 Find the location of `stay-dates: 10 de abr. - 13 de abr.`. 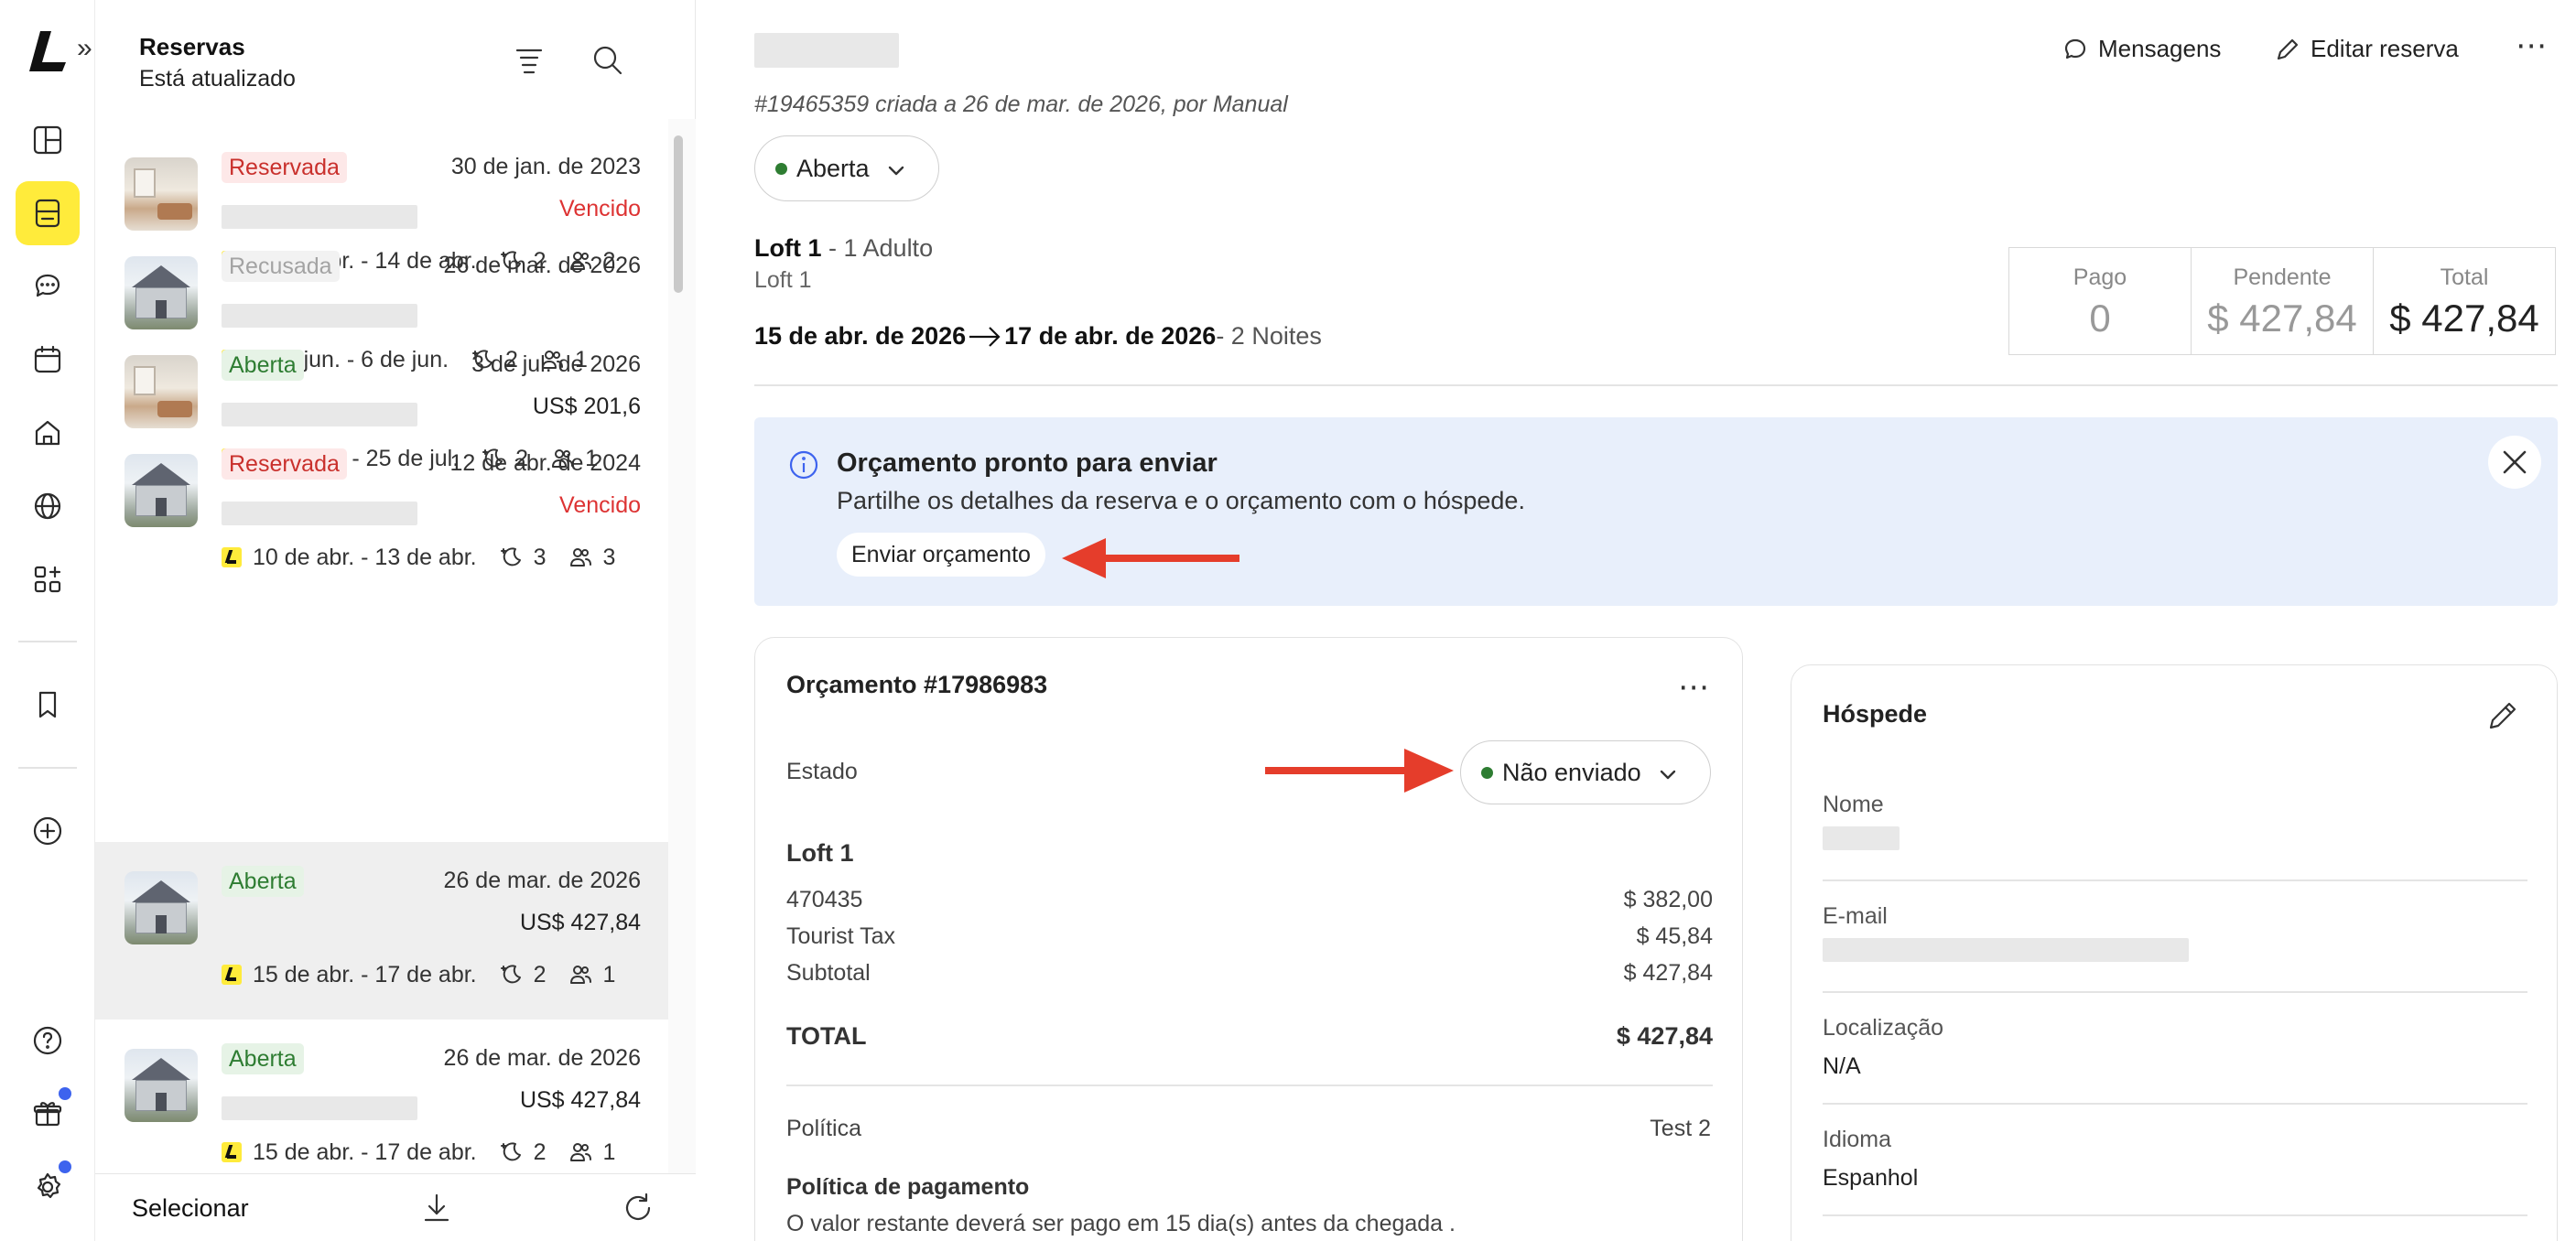

stay-dates: 10 de abr. - 13 de abr. is located at coordinates (365, 557).